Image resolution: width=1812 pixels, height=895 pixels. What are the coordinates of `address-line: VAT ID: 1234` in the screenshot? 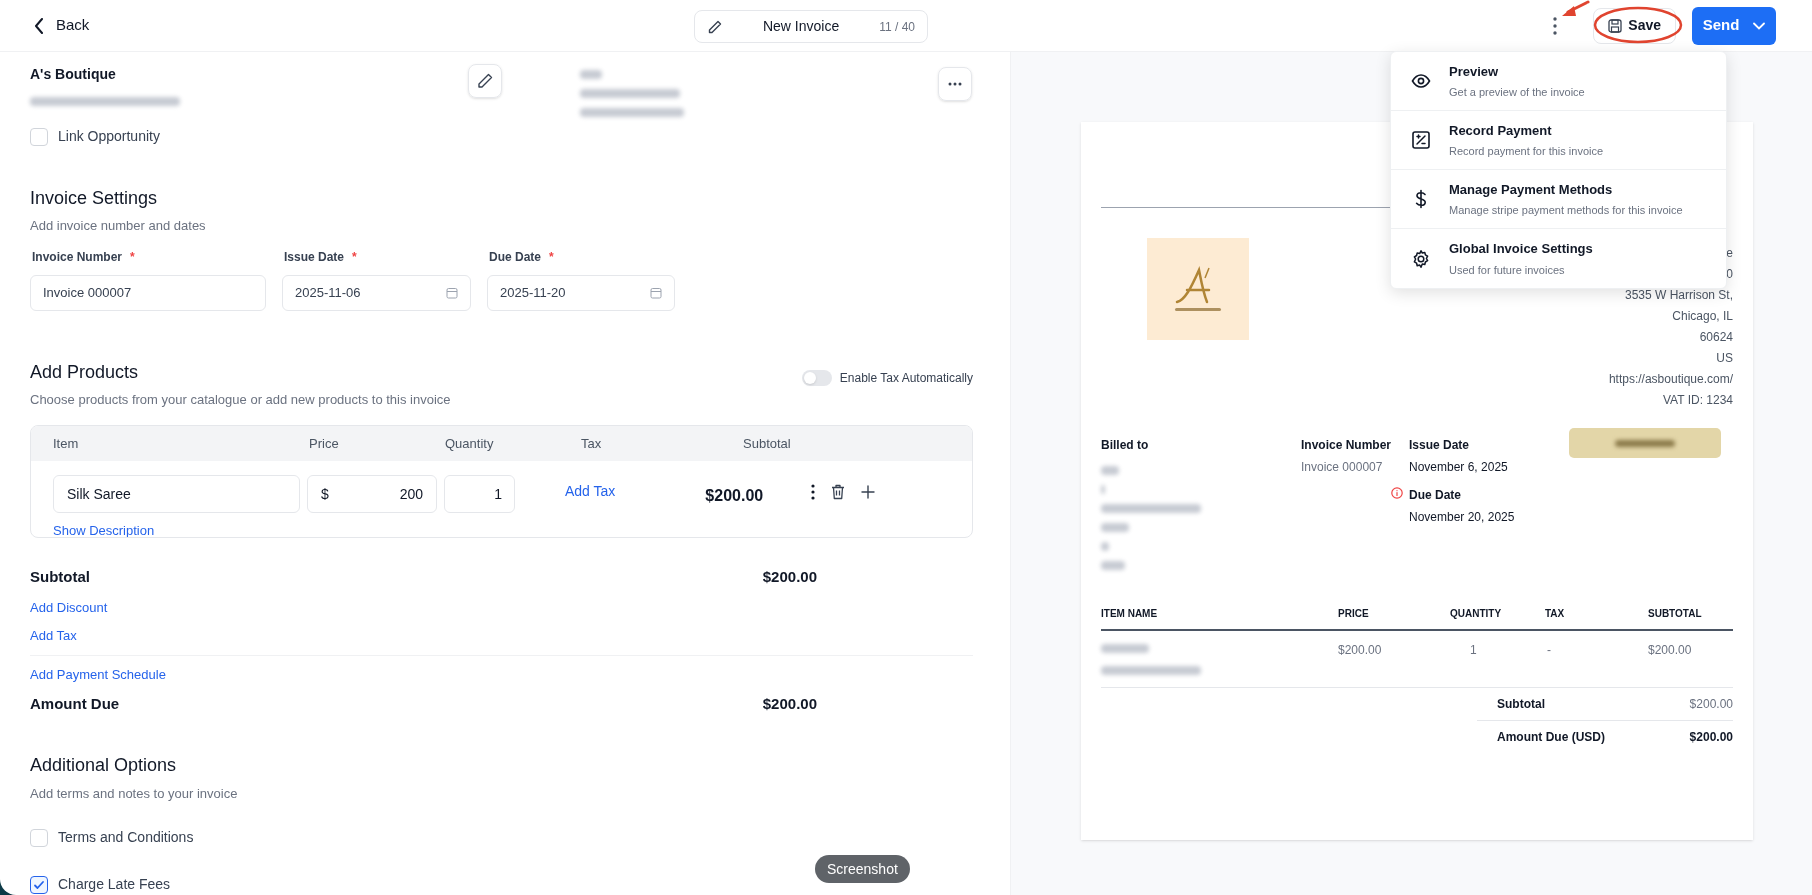 It's located at (1697, 400).